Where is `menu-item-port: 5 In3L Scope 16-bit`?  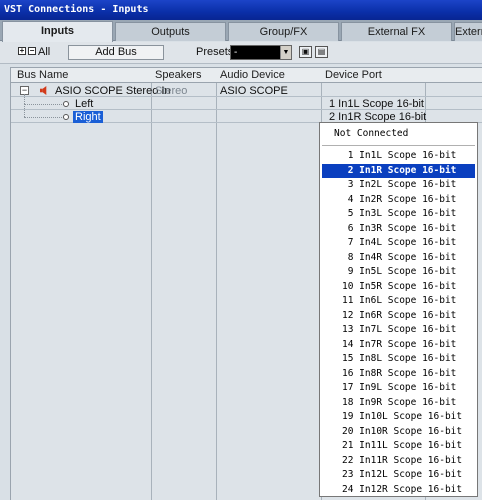
menu-item-port: 5 In3L Scope 16-bit is located at coordinates (398, 214).